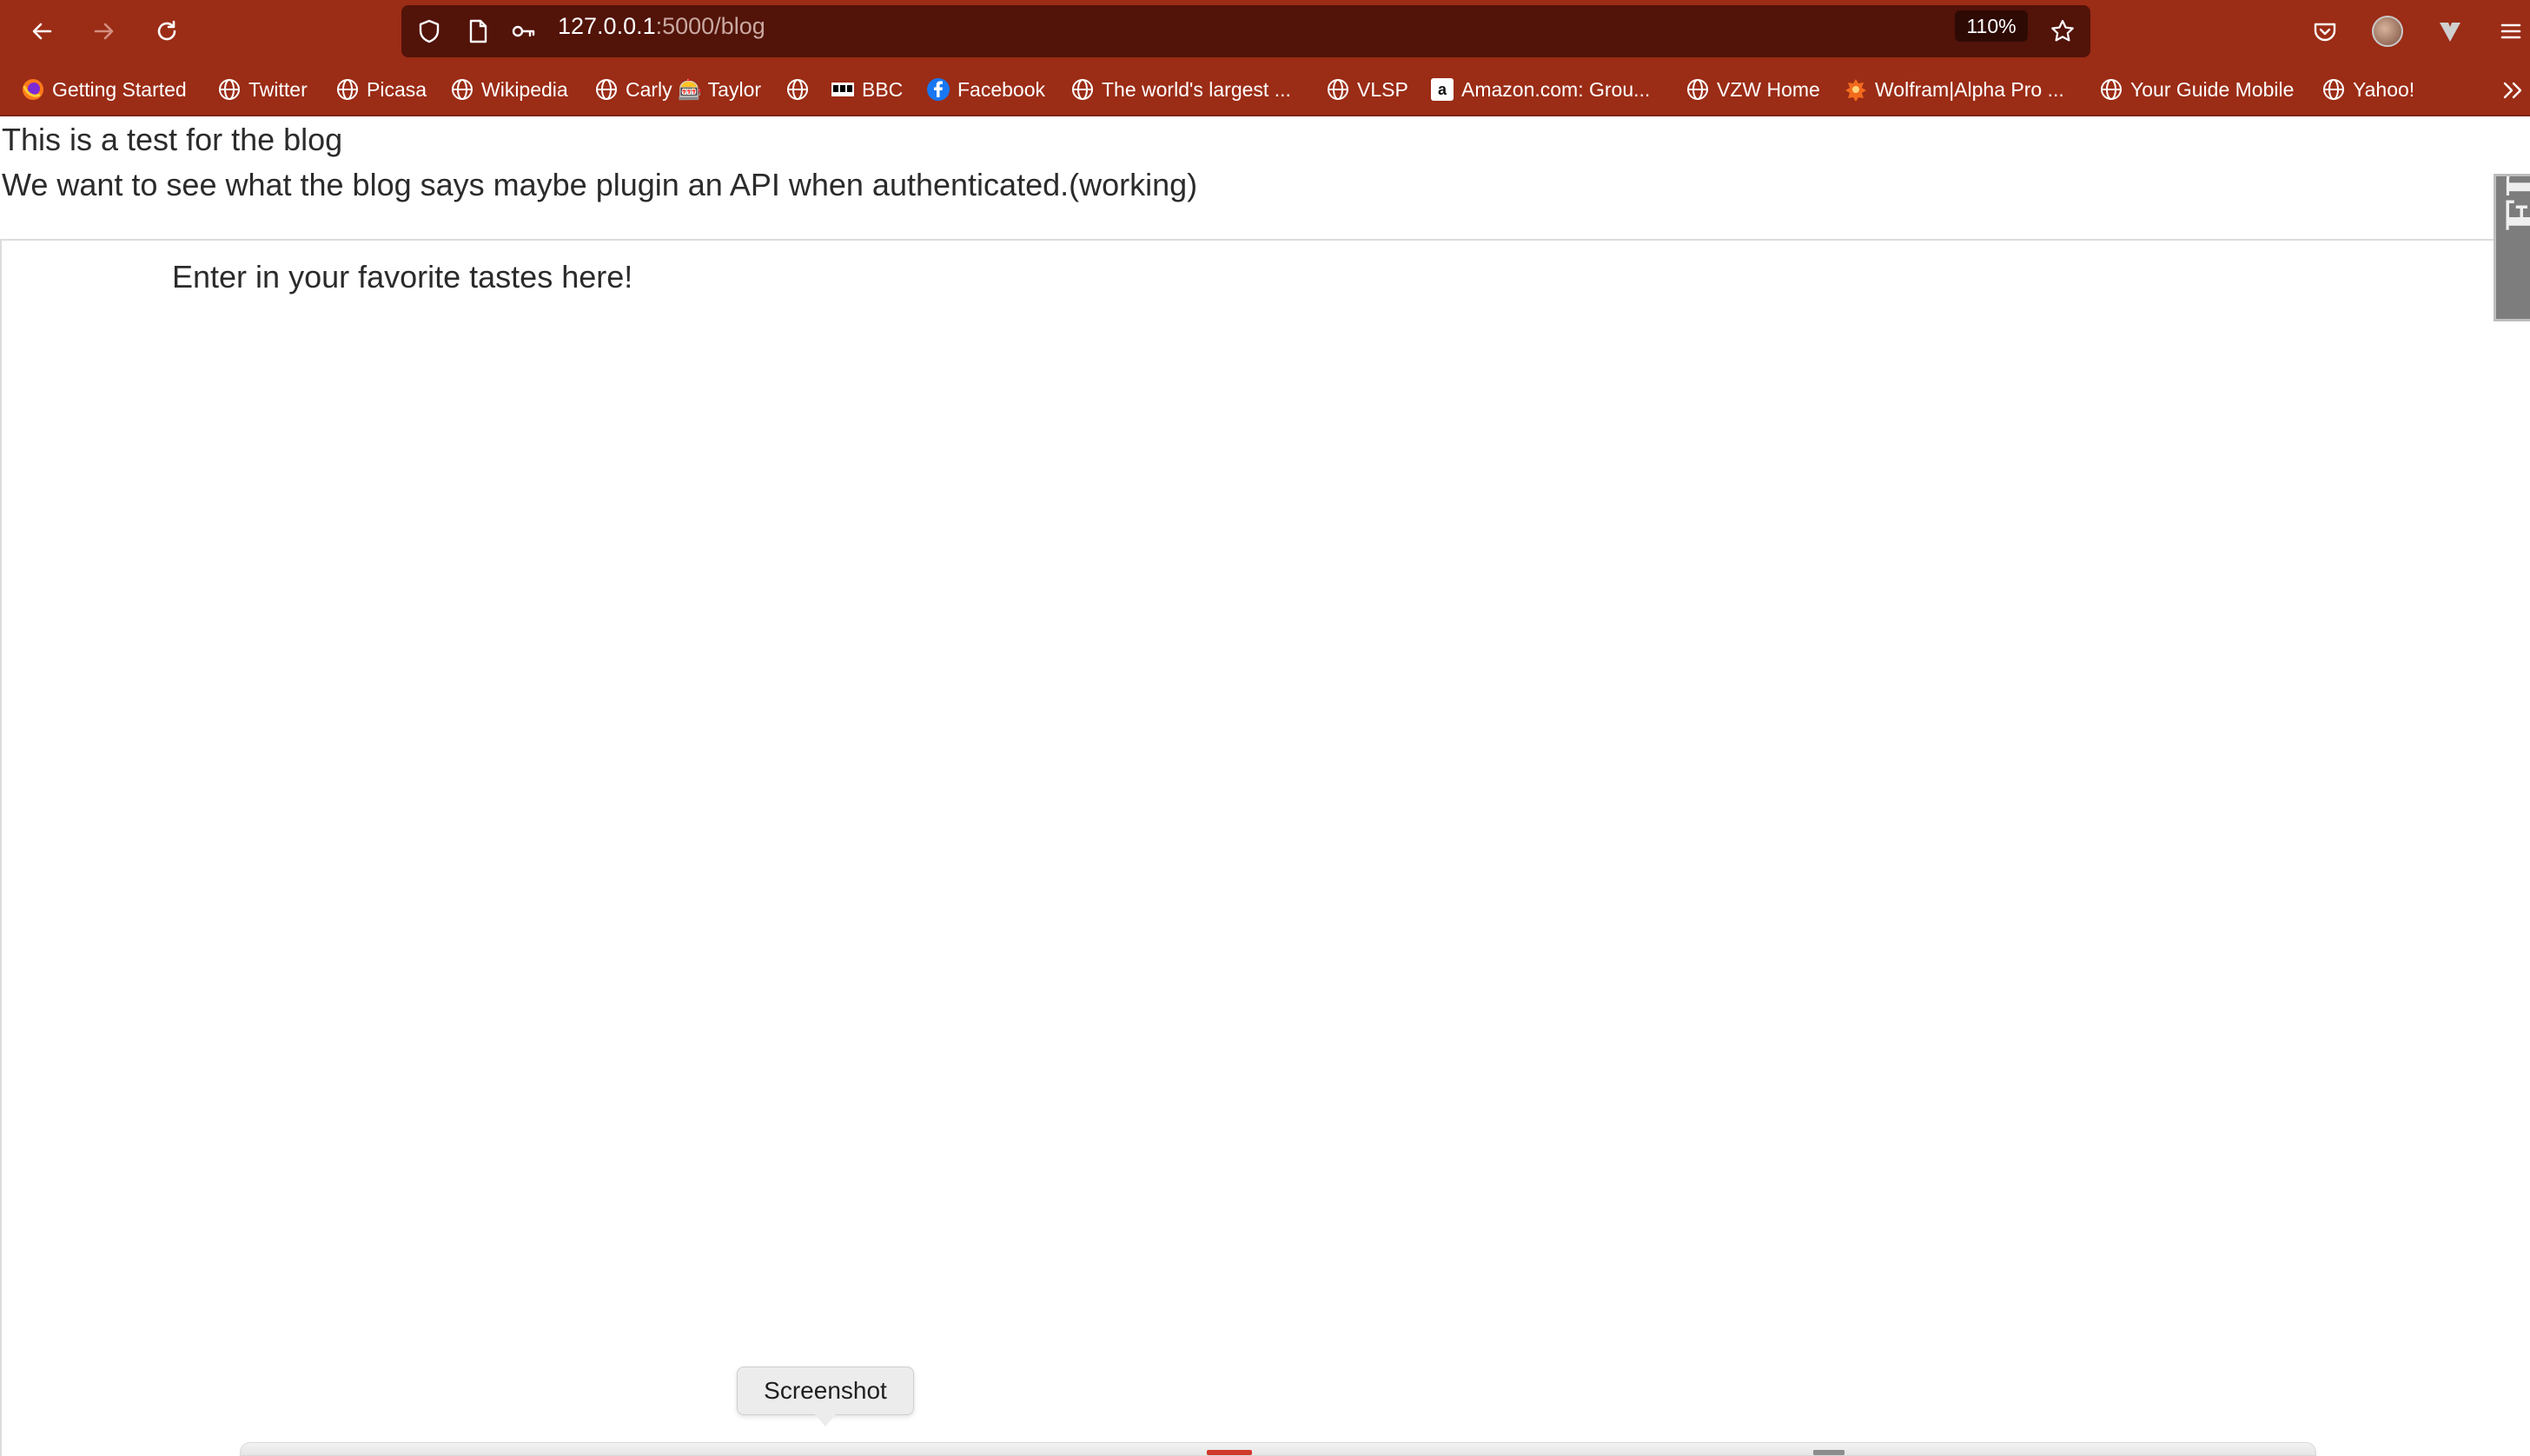  Describe the element at coordinates (2512, 247) in the screenshot. I see `side-edge-tab: EDT` at that location.